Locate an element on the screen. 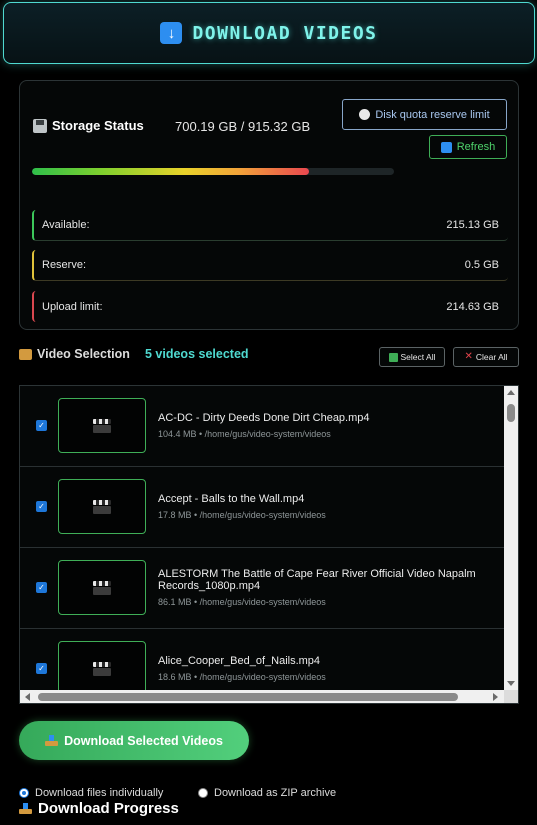  clear-all-button: ✕ Clear All is located at coordinates (486, 357).